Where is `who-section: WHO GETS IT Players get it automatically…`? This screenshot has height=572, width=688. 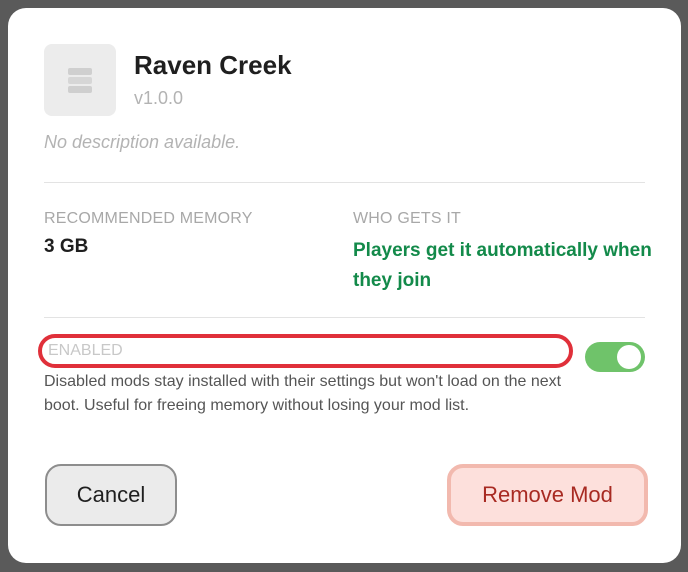 who-section: WHO GETS IT Players get it automatically… is located at coordinates (503, 253).